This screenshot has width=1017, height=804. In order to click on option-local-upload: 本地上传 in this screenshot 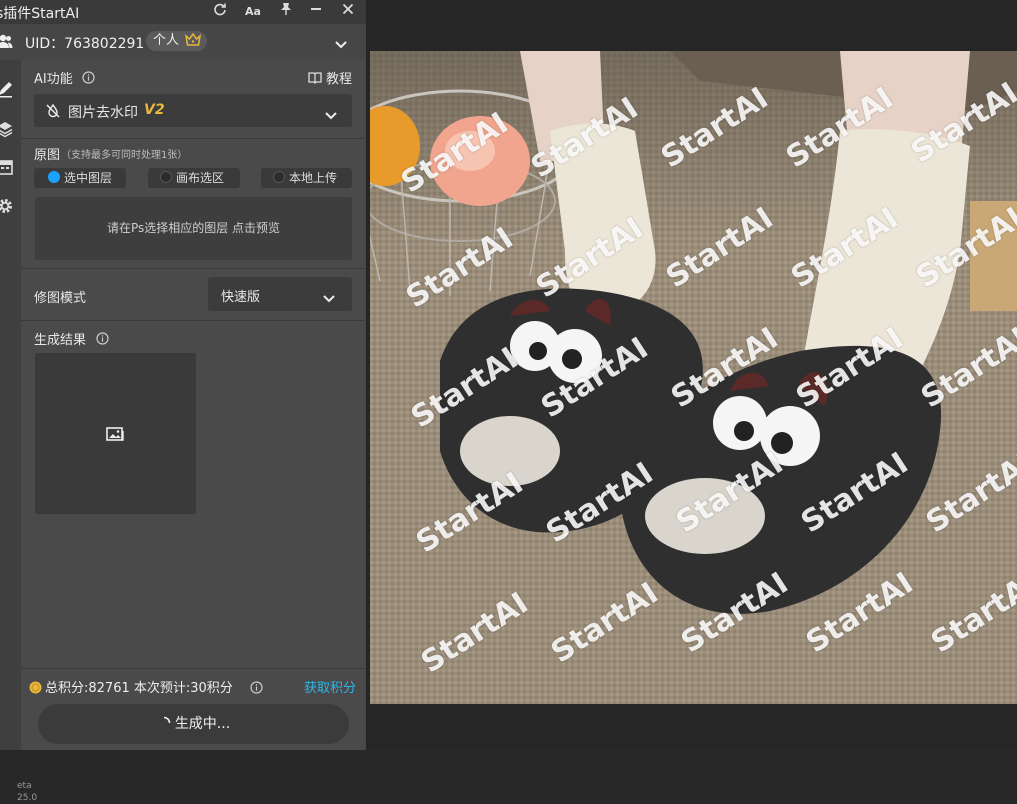, I will do `click(306, 178)`.